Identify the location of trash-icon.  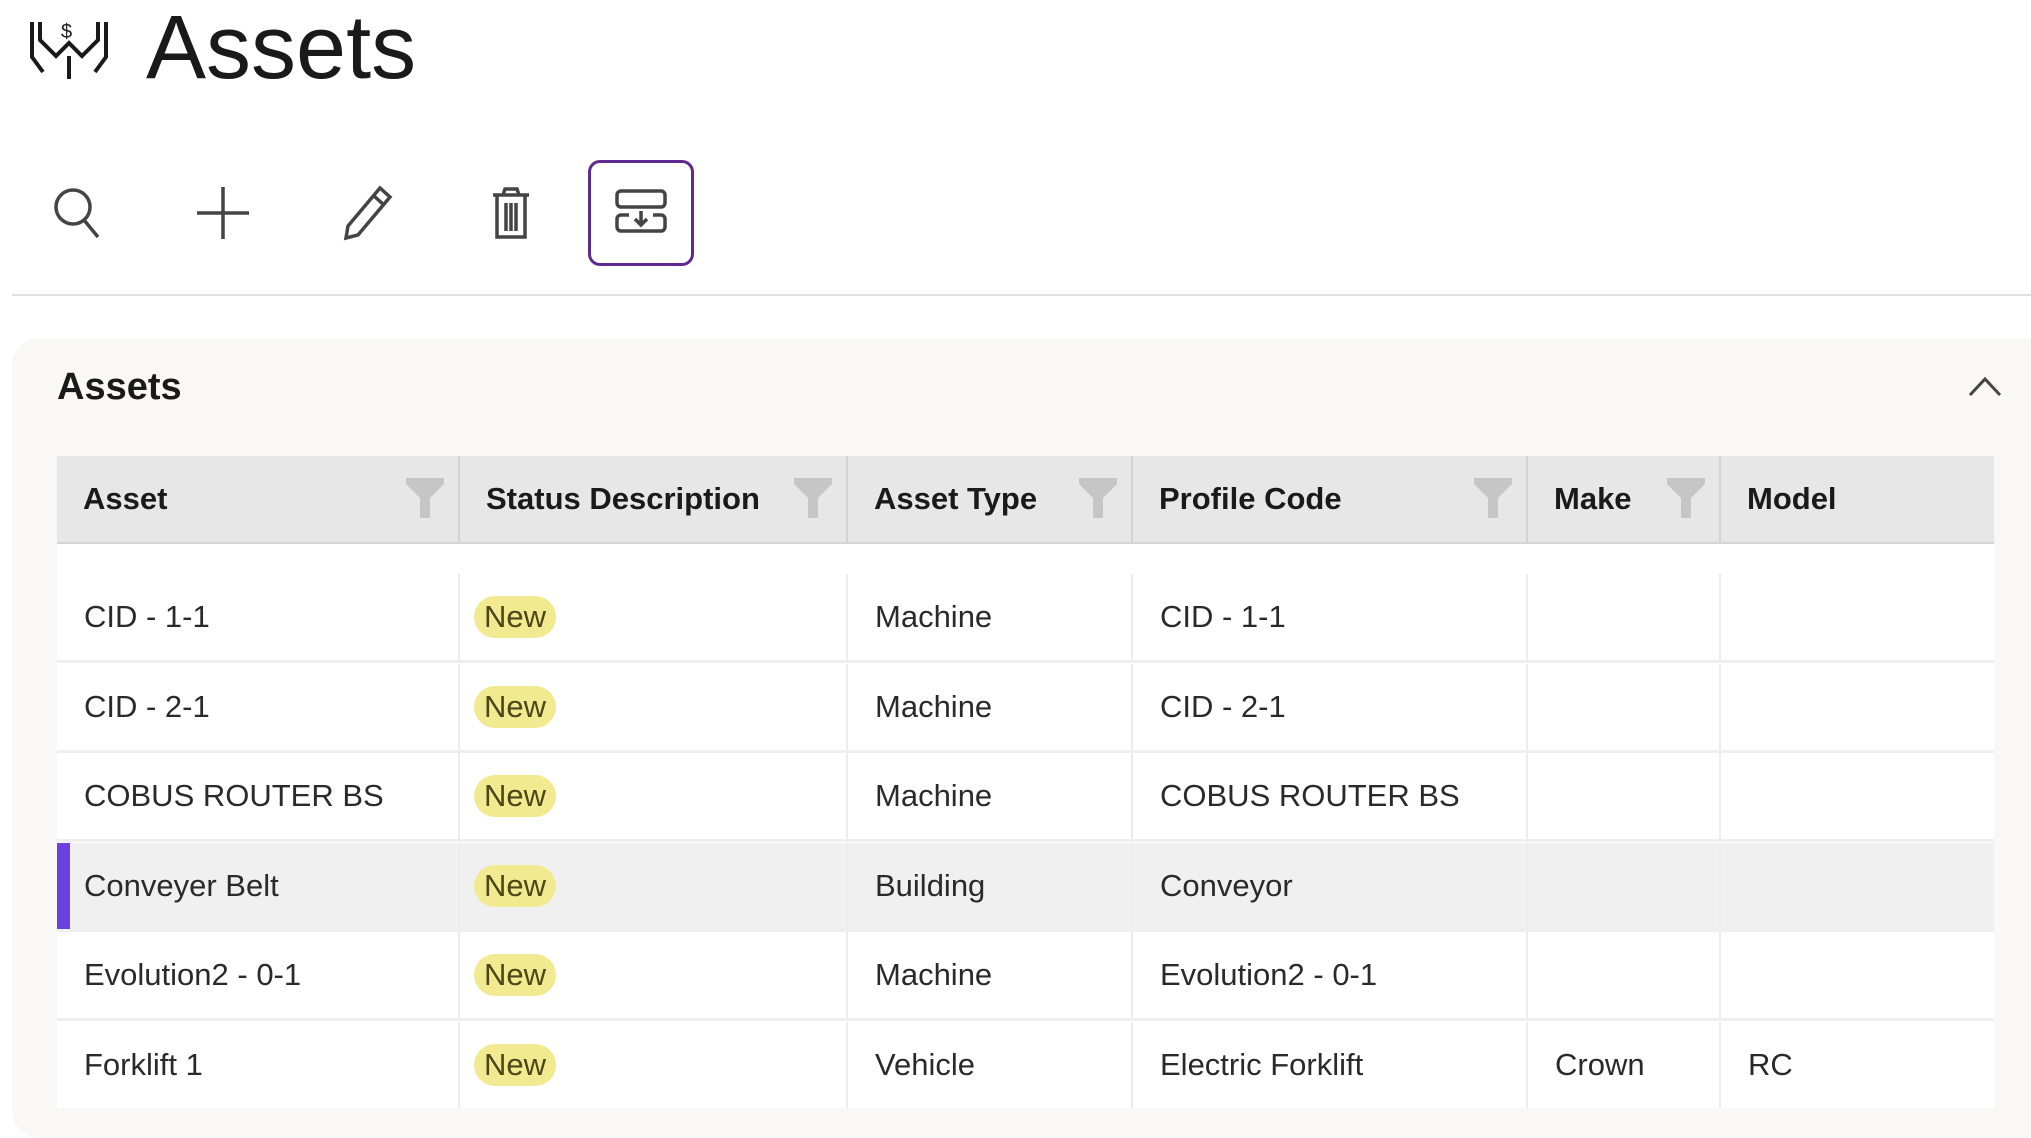
(511, 213).